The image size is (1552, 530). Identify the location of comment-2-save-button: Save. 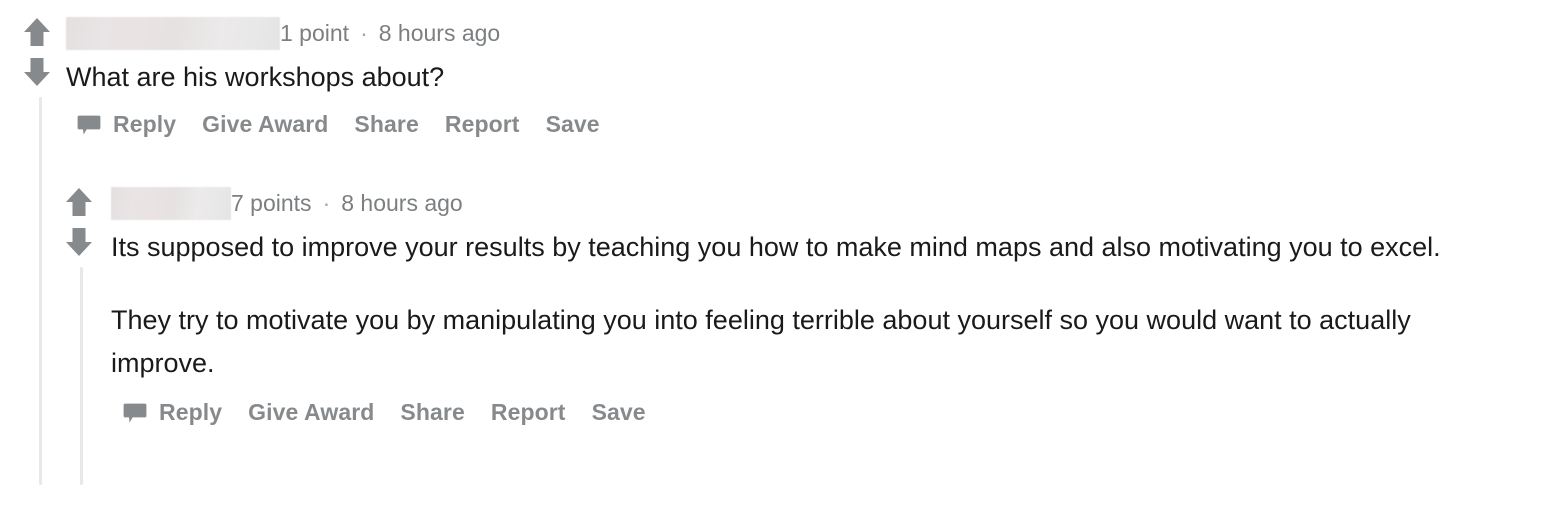
(619, 412).